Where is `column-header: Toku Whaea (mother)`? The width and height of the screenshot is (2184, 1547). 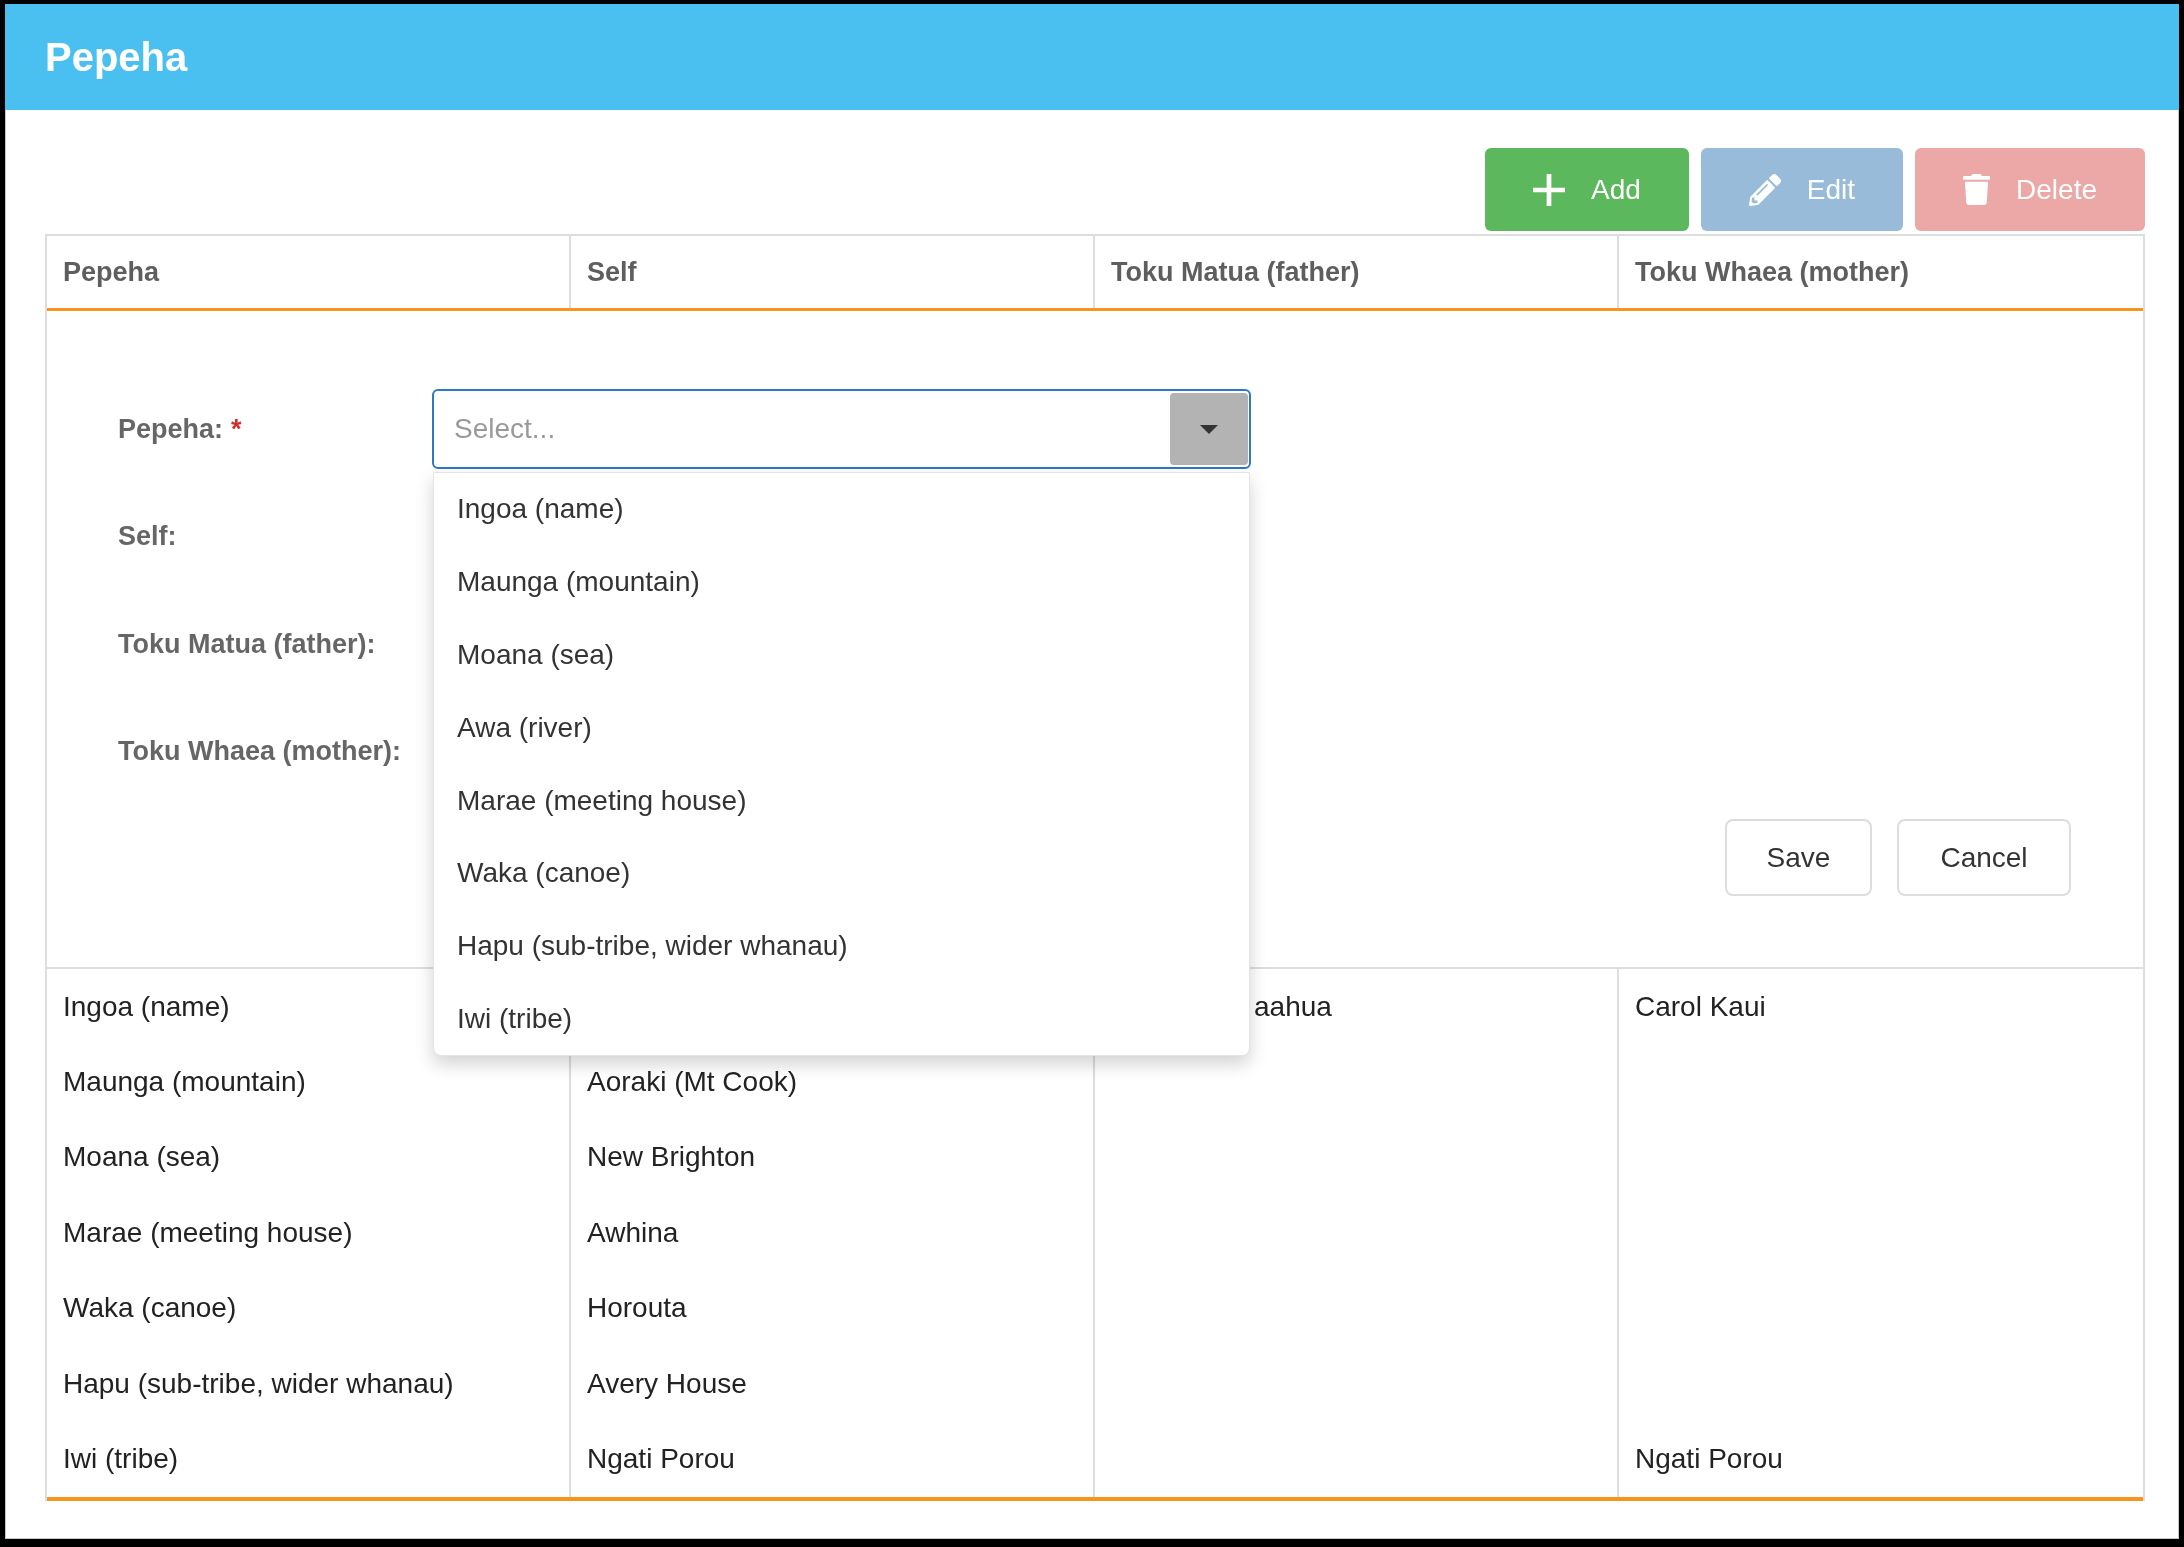
column-header: Toku Whaea (mother) is located at coordinates (1772, 272).